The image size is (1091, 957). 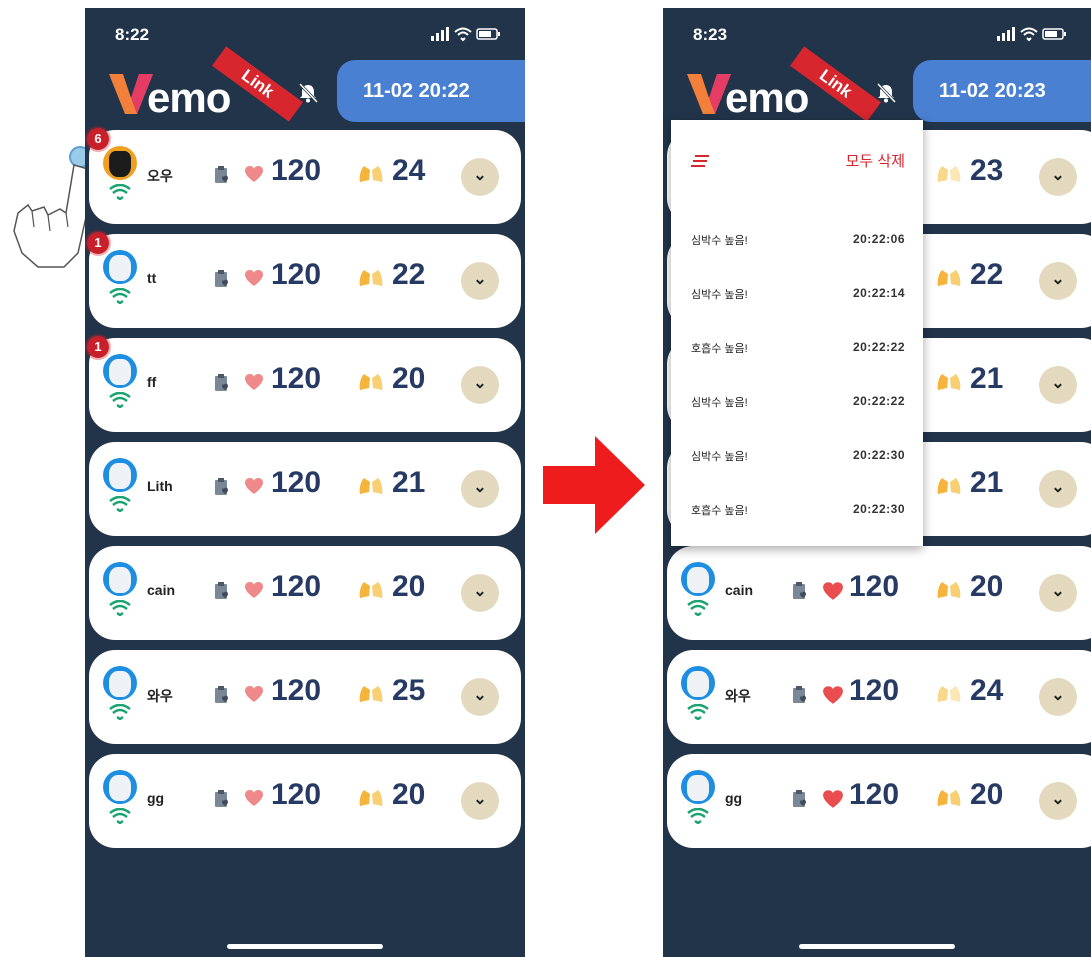 What do you see at coordinates (98, 139) in the screenshot?
I see `alert-badge: 6` at bounding box center [98, 139].